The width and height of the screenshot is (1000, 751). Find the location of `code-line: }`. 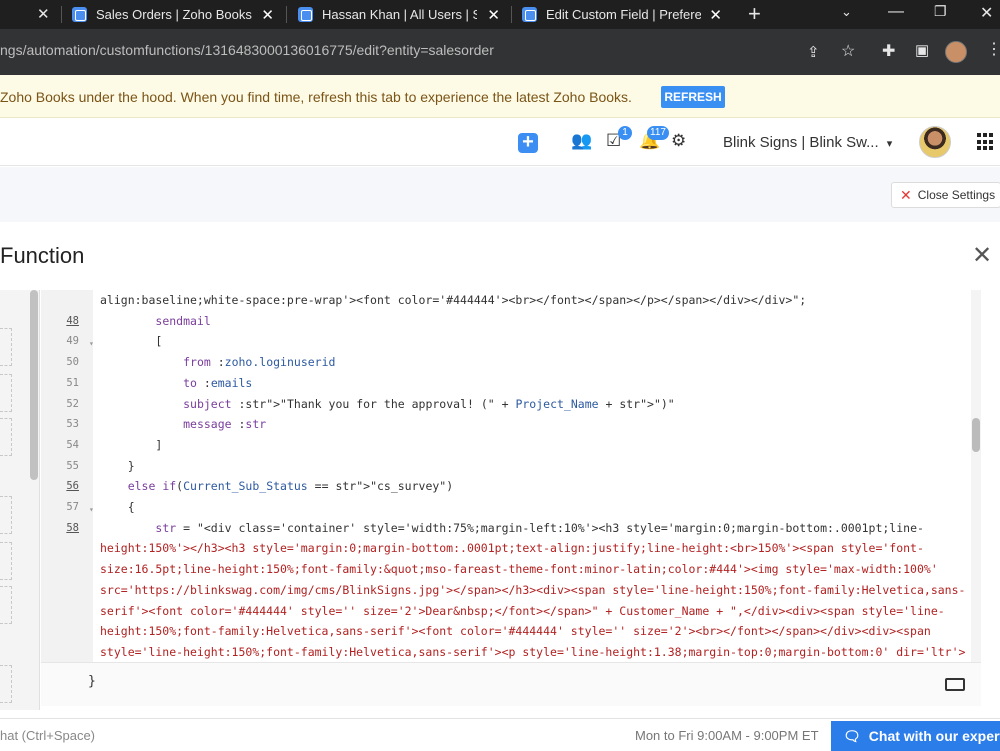

code-line: } is located at coordinates (117, 466).